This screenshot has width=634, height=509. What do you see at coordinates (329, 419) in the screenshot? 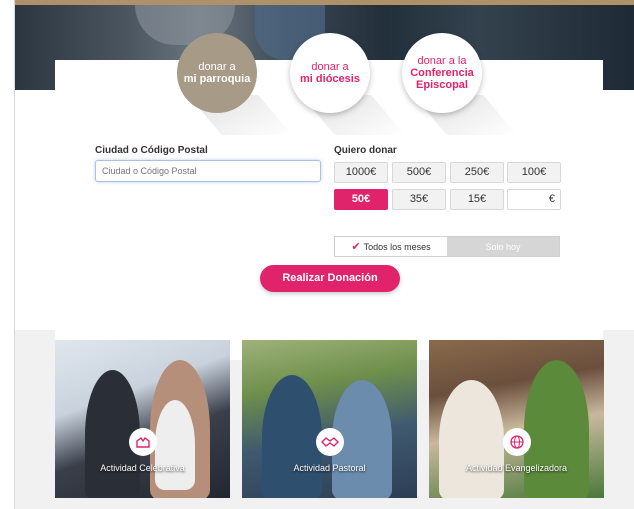
I see `activity-card-pastoral: Actividad Pastoral` at bounding box center [329, 419].